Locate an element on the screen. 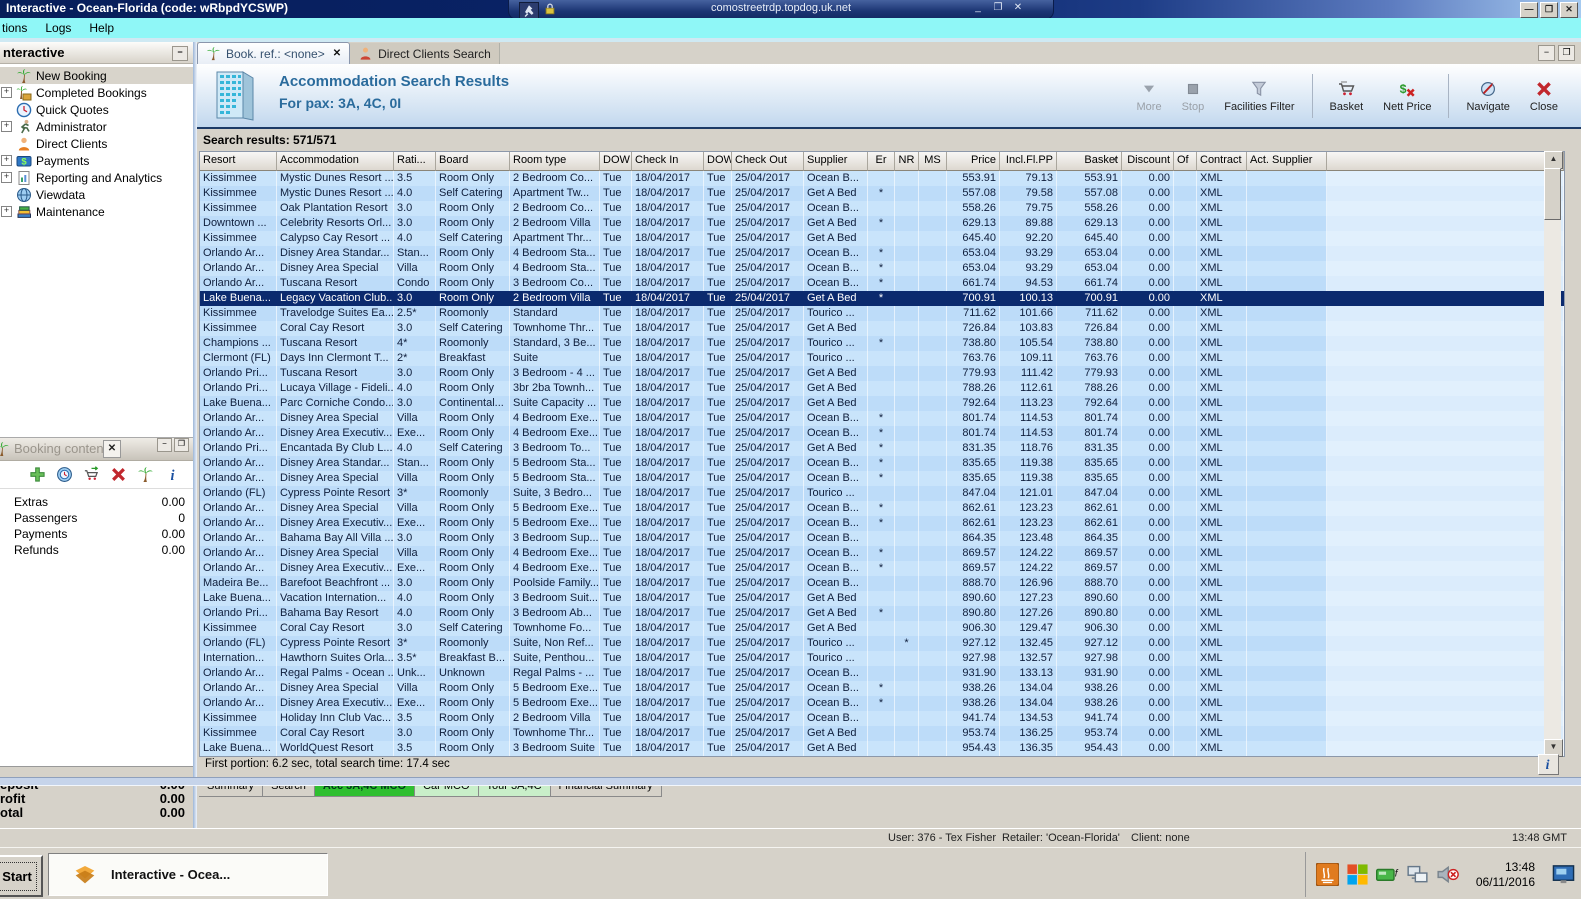 The width and height of the screenshot is (1581, 899). info-icon: i is located at coordinates (172, 474).